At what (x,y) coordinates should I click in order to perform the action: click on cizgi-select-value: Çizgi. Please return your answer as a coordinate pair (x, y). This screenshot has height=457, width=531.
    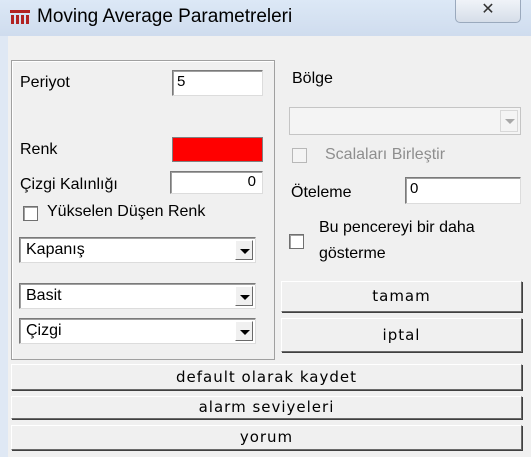
    Looking at the image, I should click on (44, 330).